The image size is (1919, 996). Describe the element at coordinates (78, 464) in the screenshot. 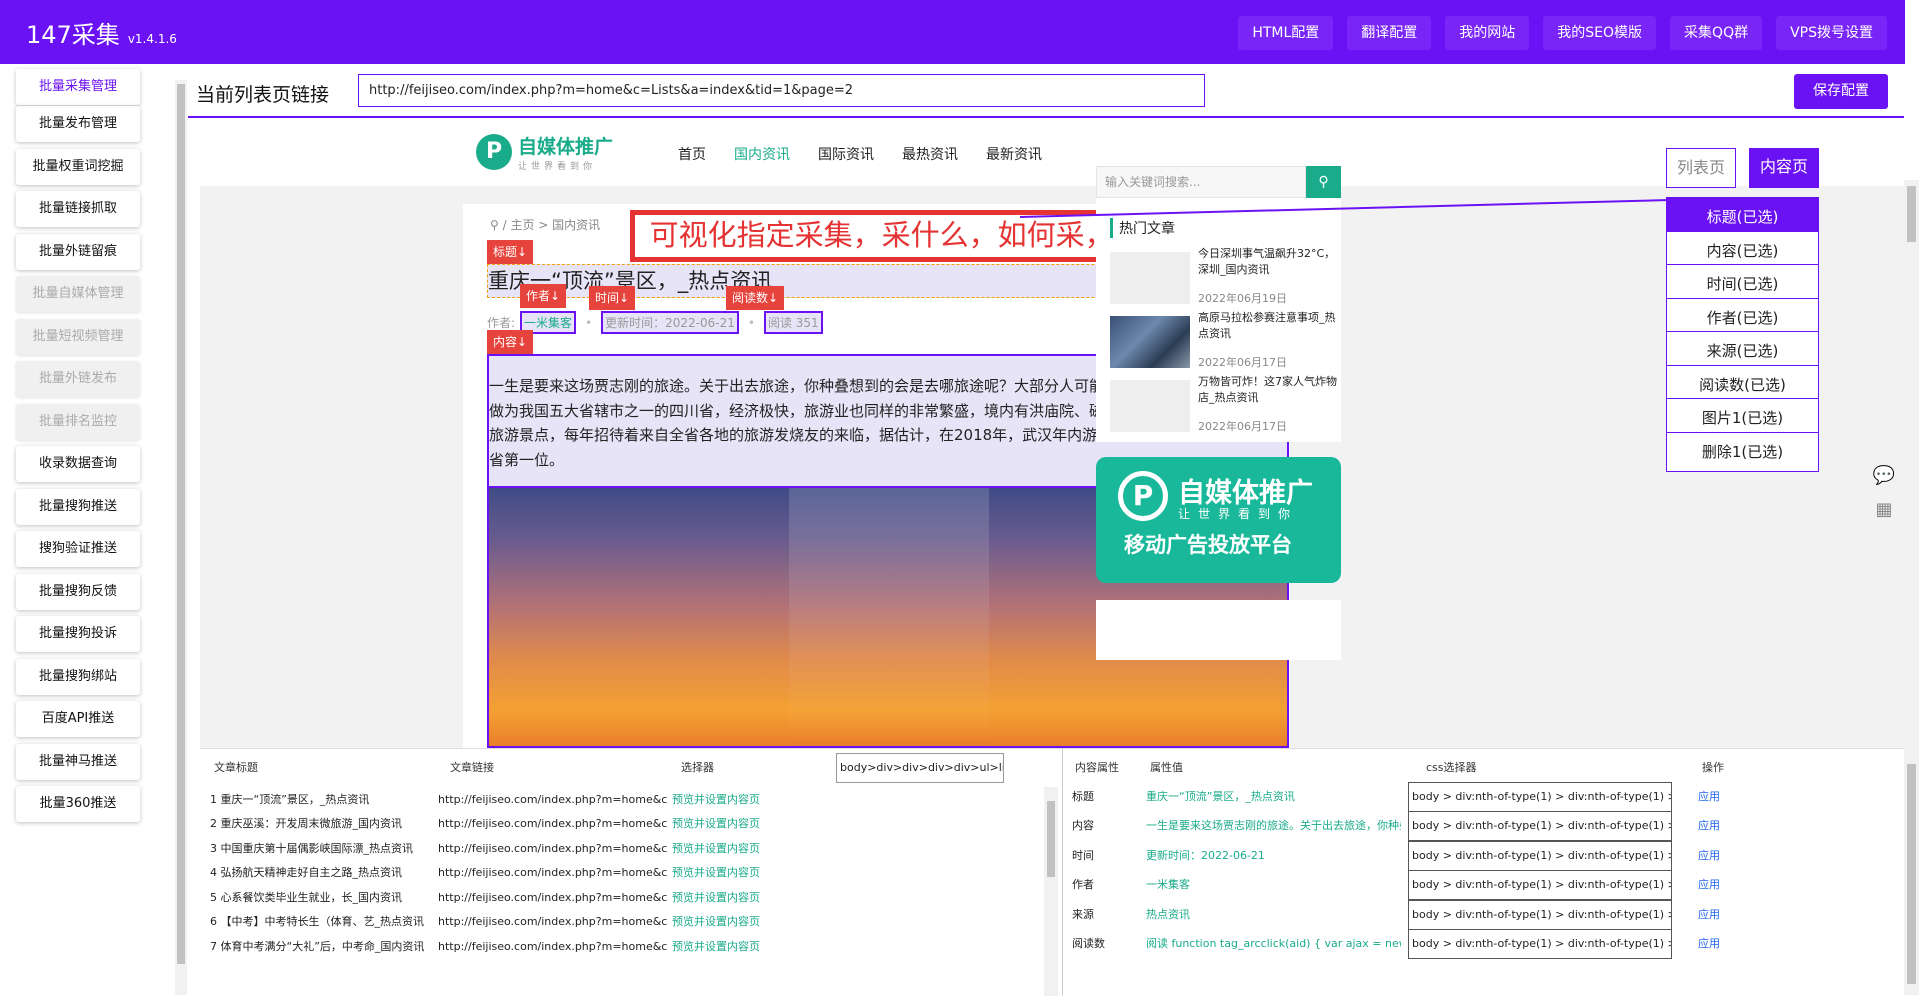

I see `sidebar-item-index-query: 收录数据查询` at that location.